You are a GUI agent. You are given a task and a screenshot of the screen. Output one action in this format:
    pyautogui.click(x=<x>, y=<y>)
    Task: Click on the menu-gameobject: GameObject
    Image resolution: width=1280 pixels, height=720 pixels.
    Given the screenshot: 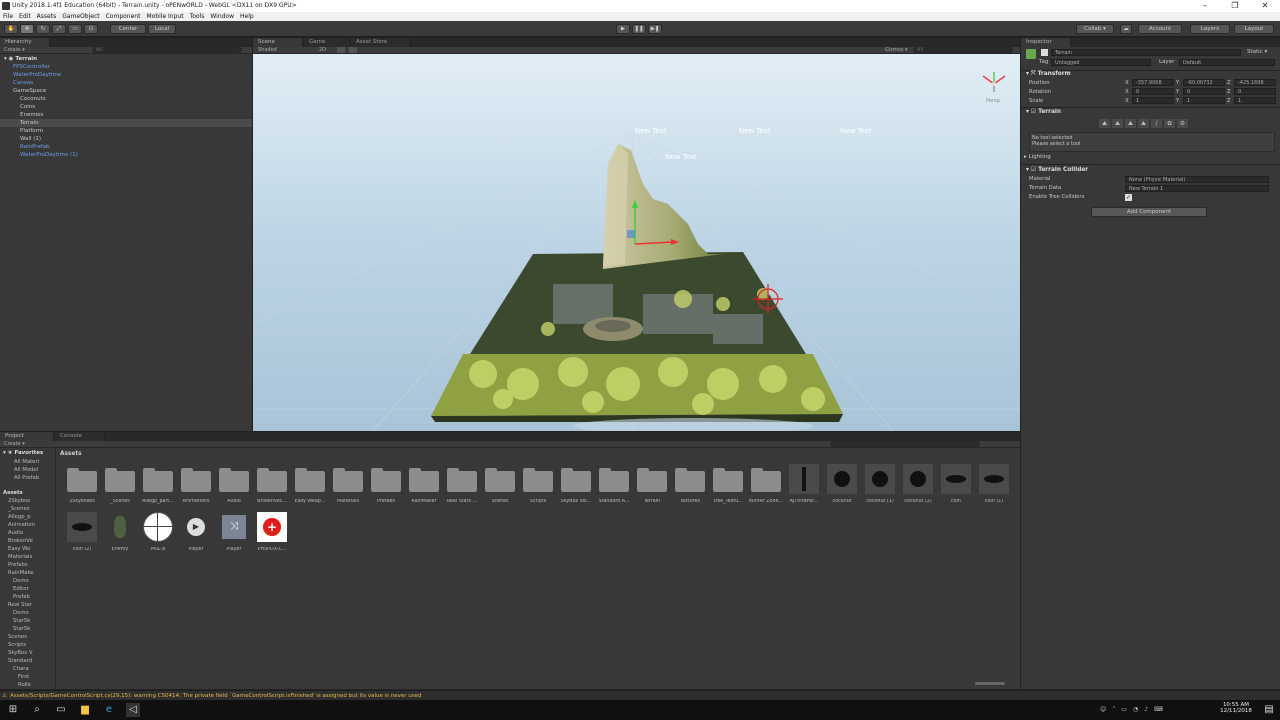 What is the action you would take?
    pyautogui.click(x=80, y=16)
    